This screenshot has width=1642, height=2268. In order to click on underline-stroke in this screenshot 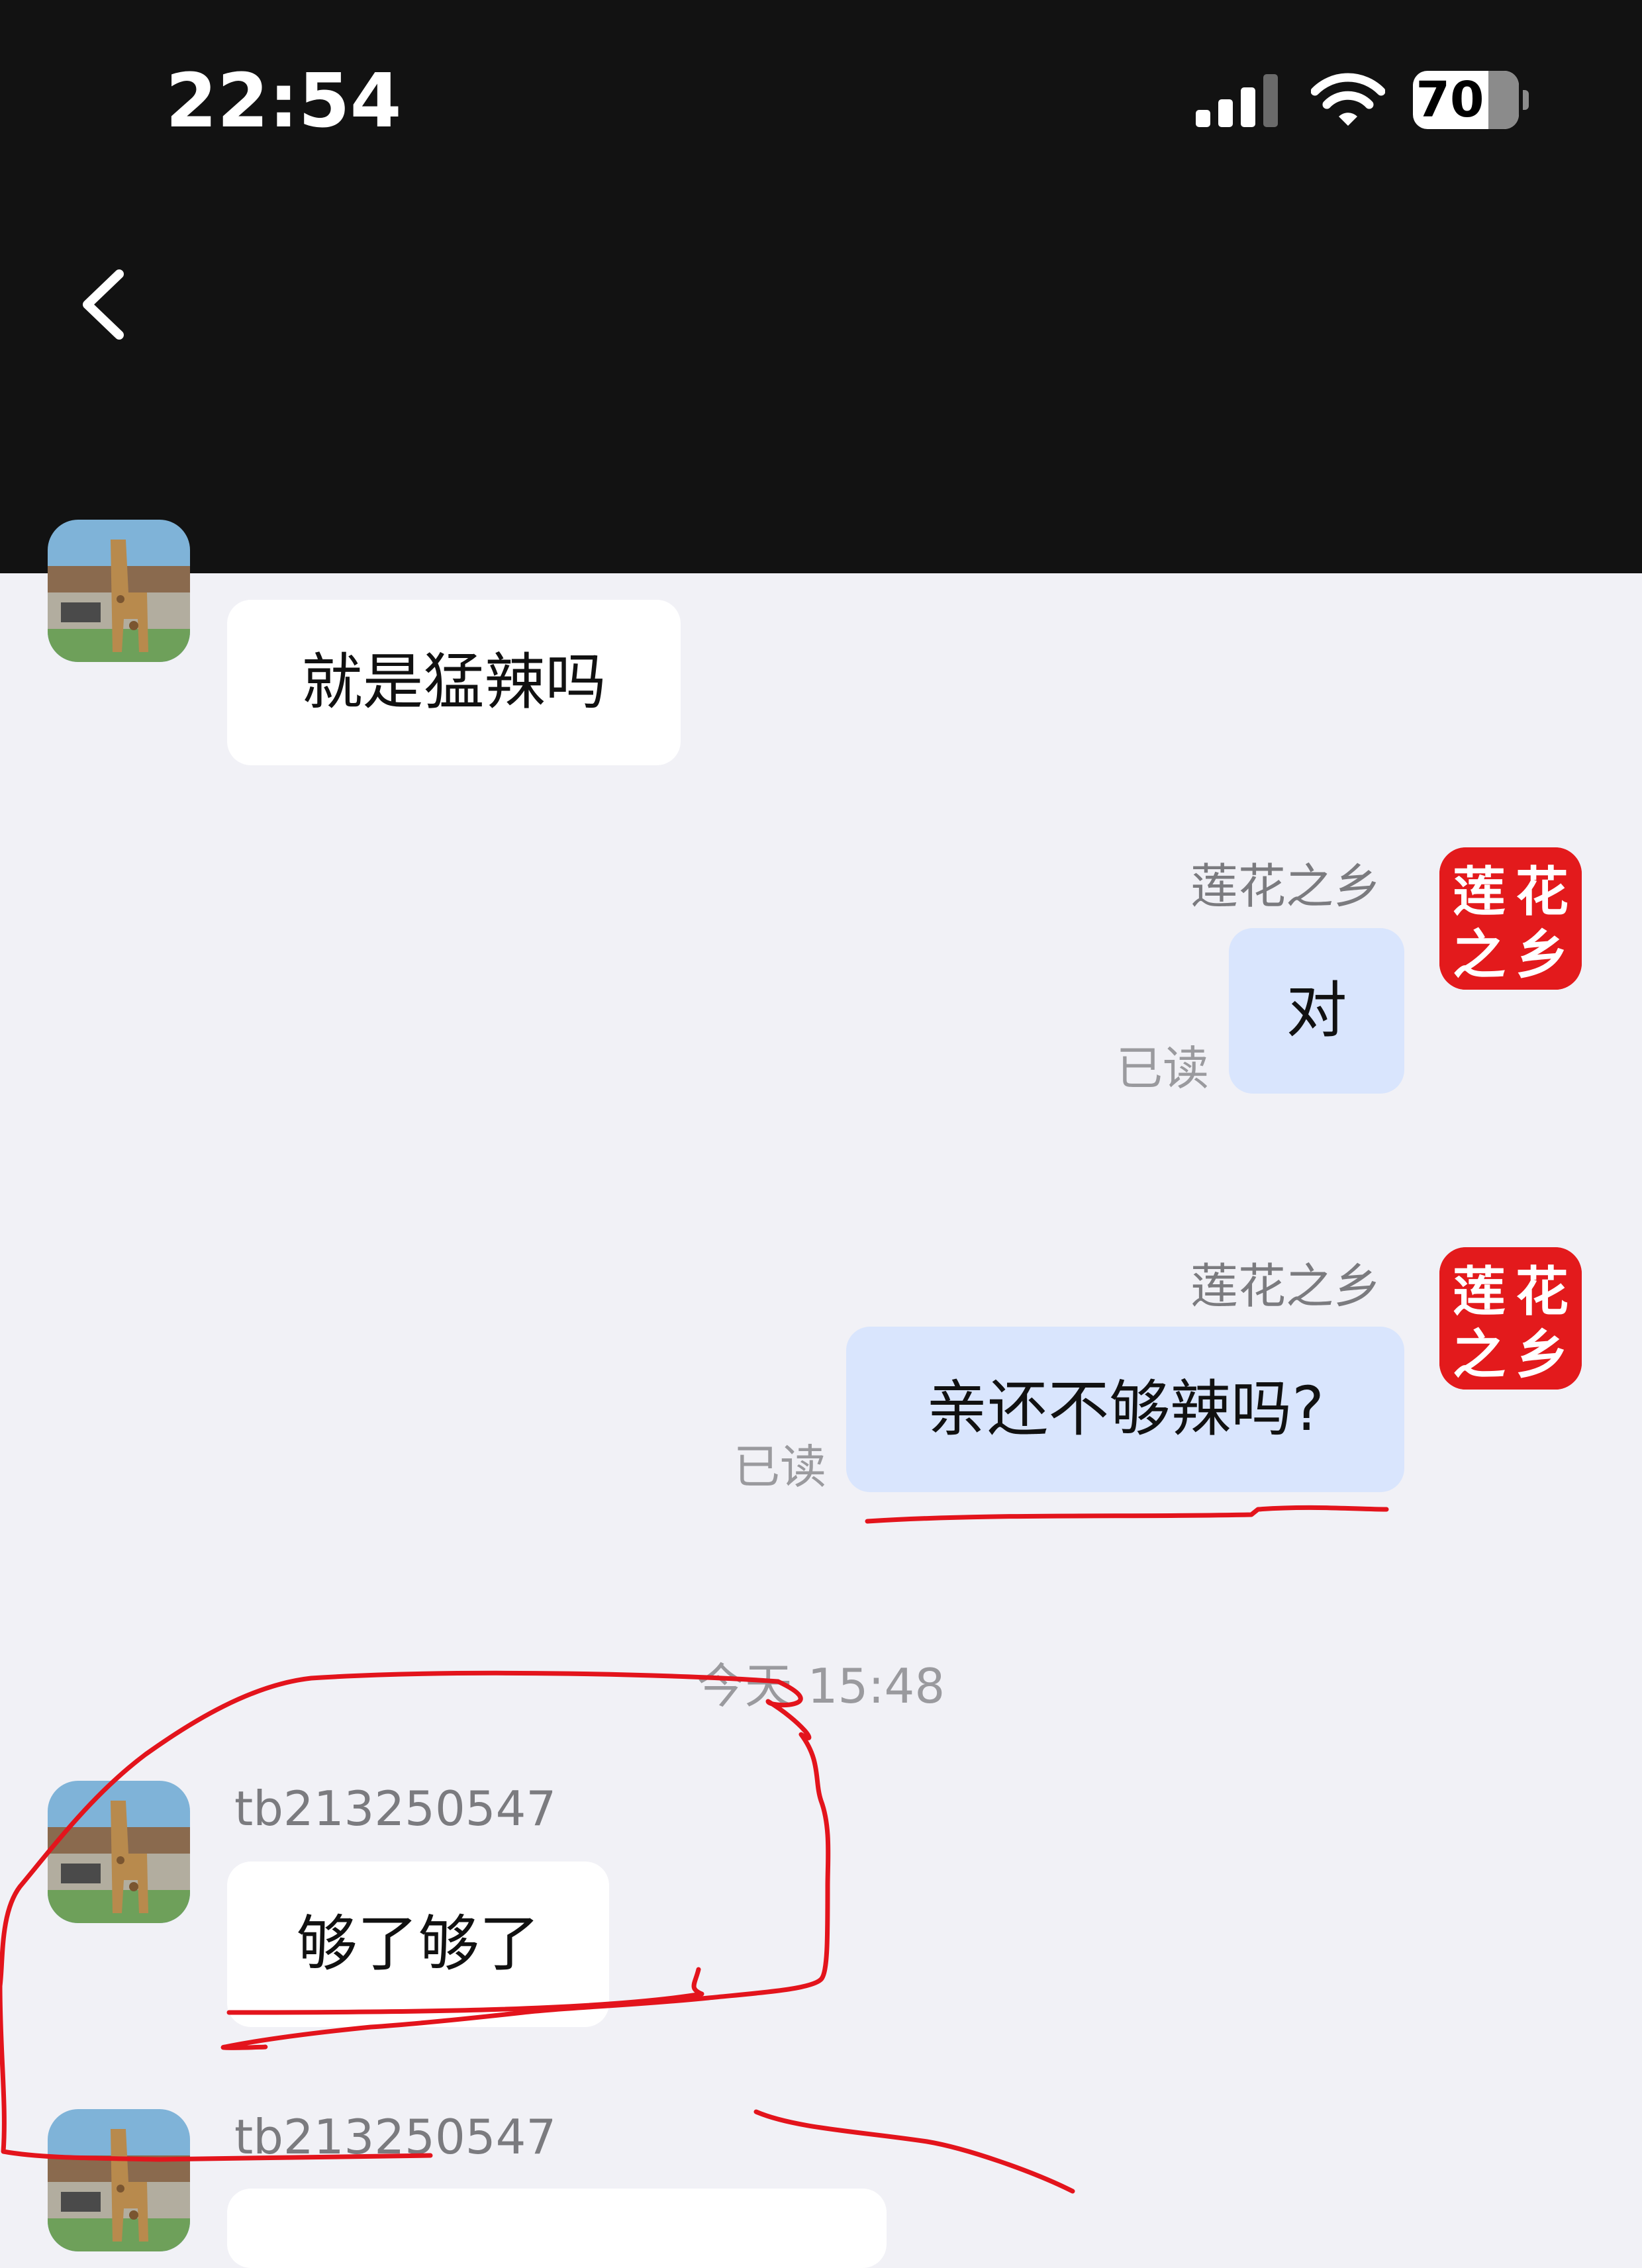, I will do `click(1127, 1514)`.